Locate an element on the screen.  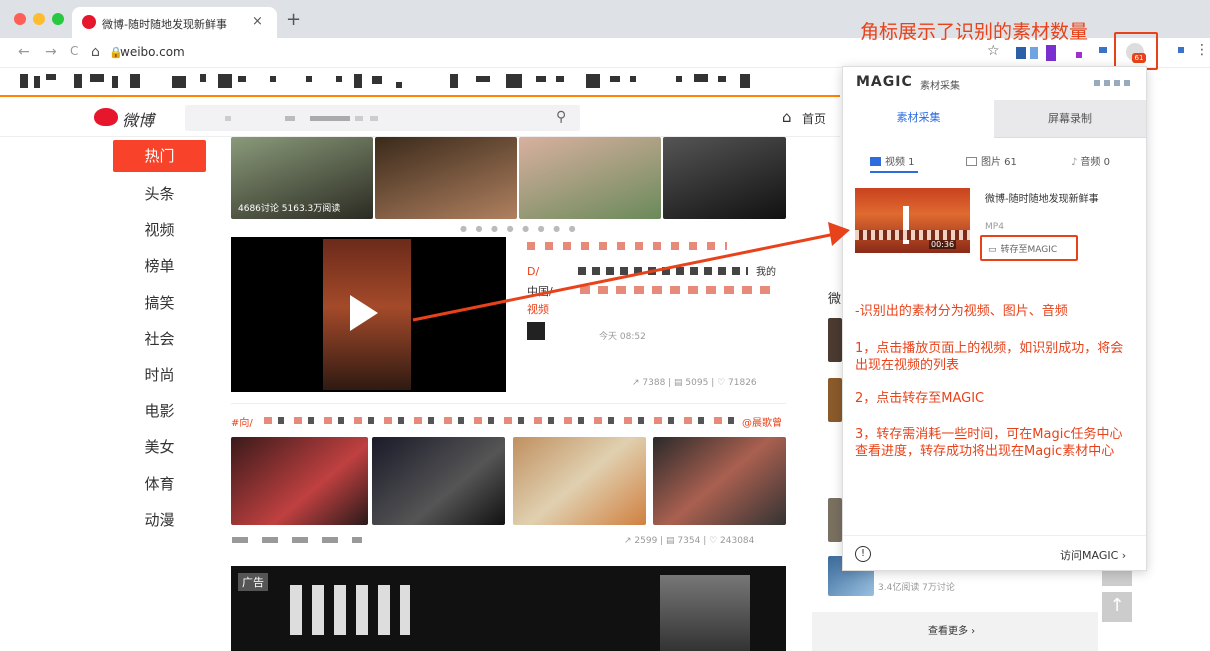
browser-tab: 微博-随时随地发现新鲜事 is located at coordinates (174, 22).